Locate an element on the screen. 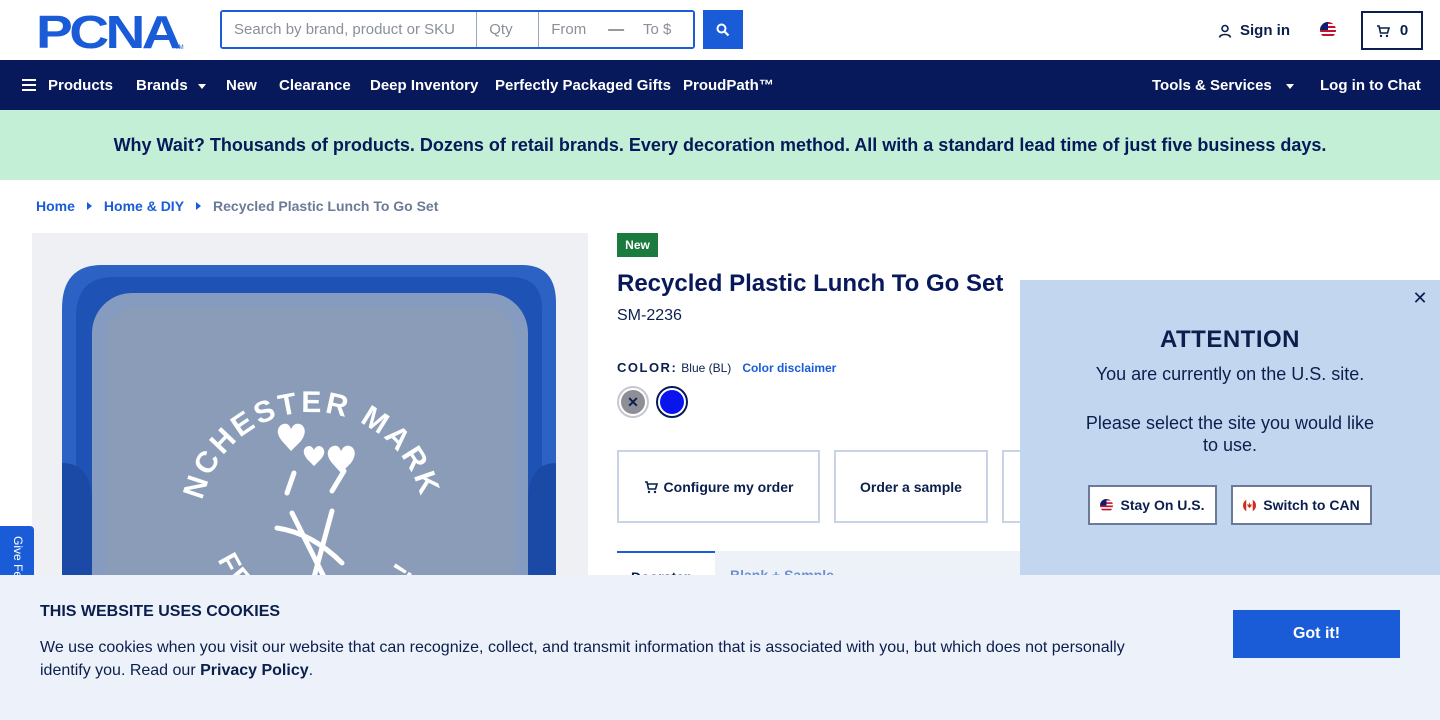 The width and height of the screenshot is (1440, 720). color-swatch-grey: ✕ is located at coordinates (633, 402).